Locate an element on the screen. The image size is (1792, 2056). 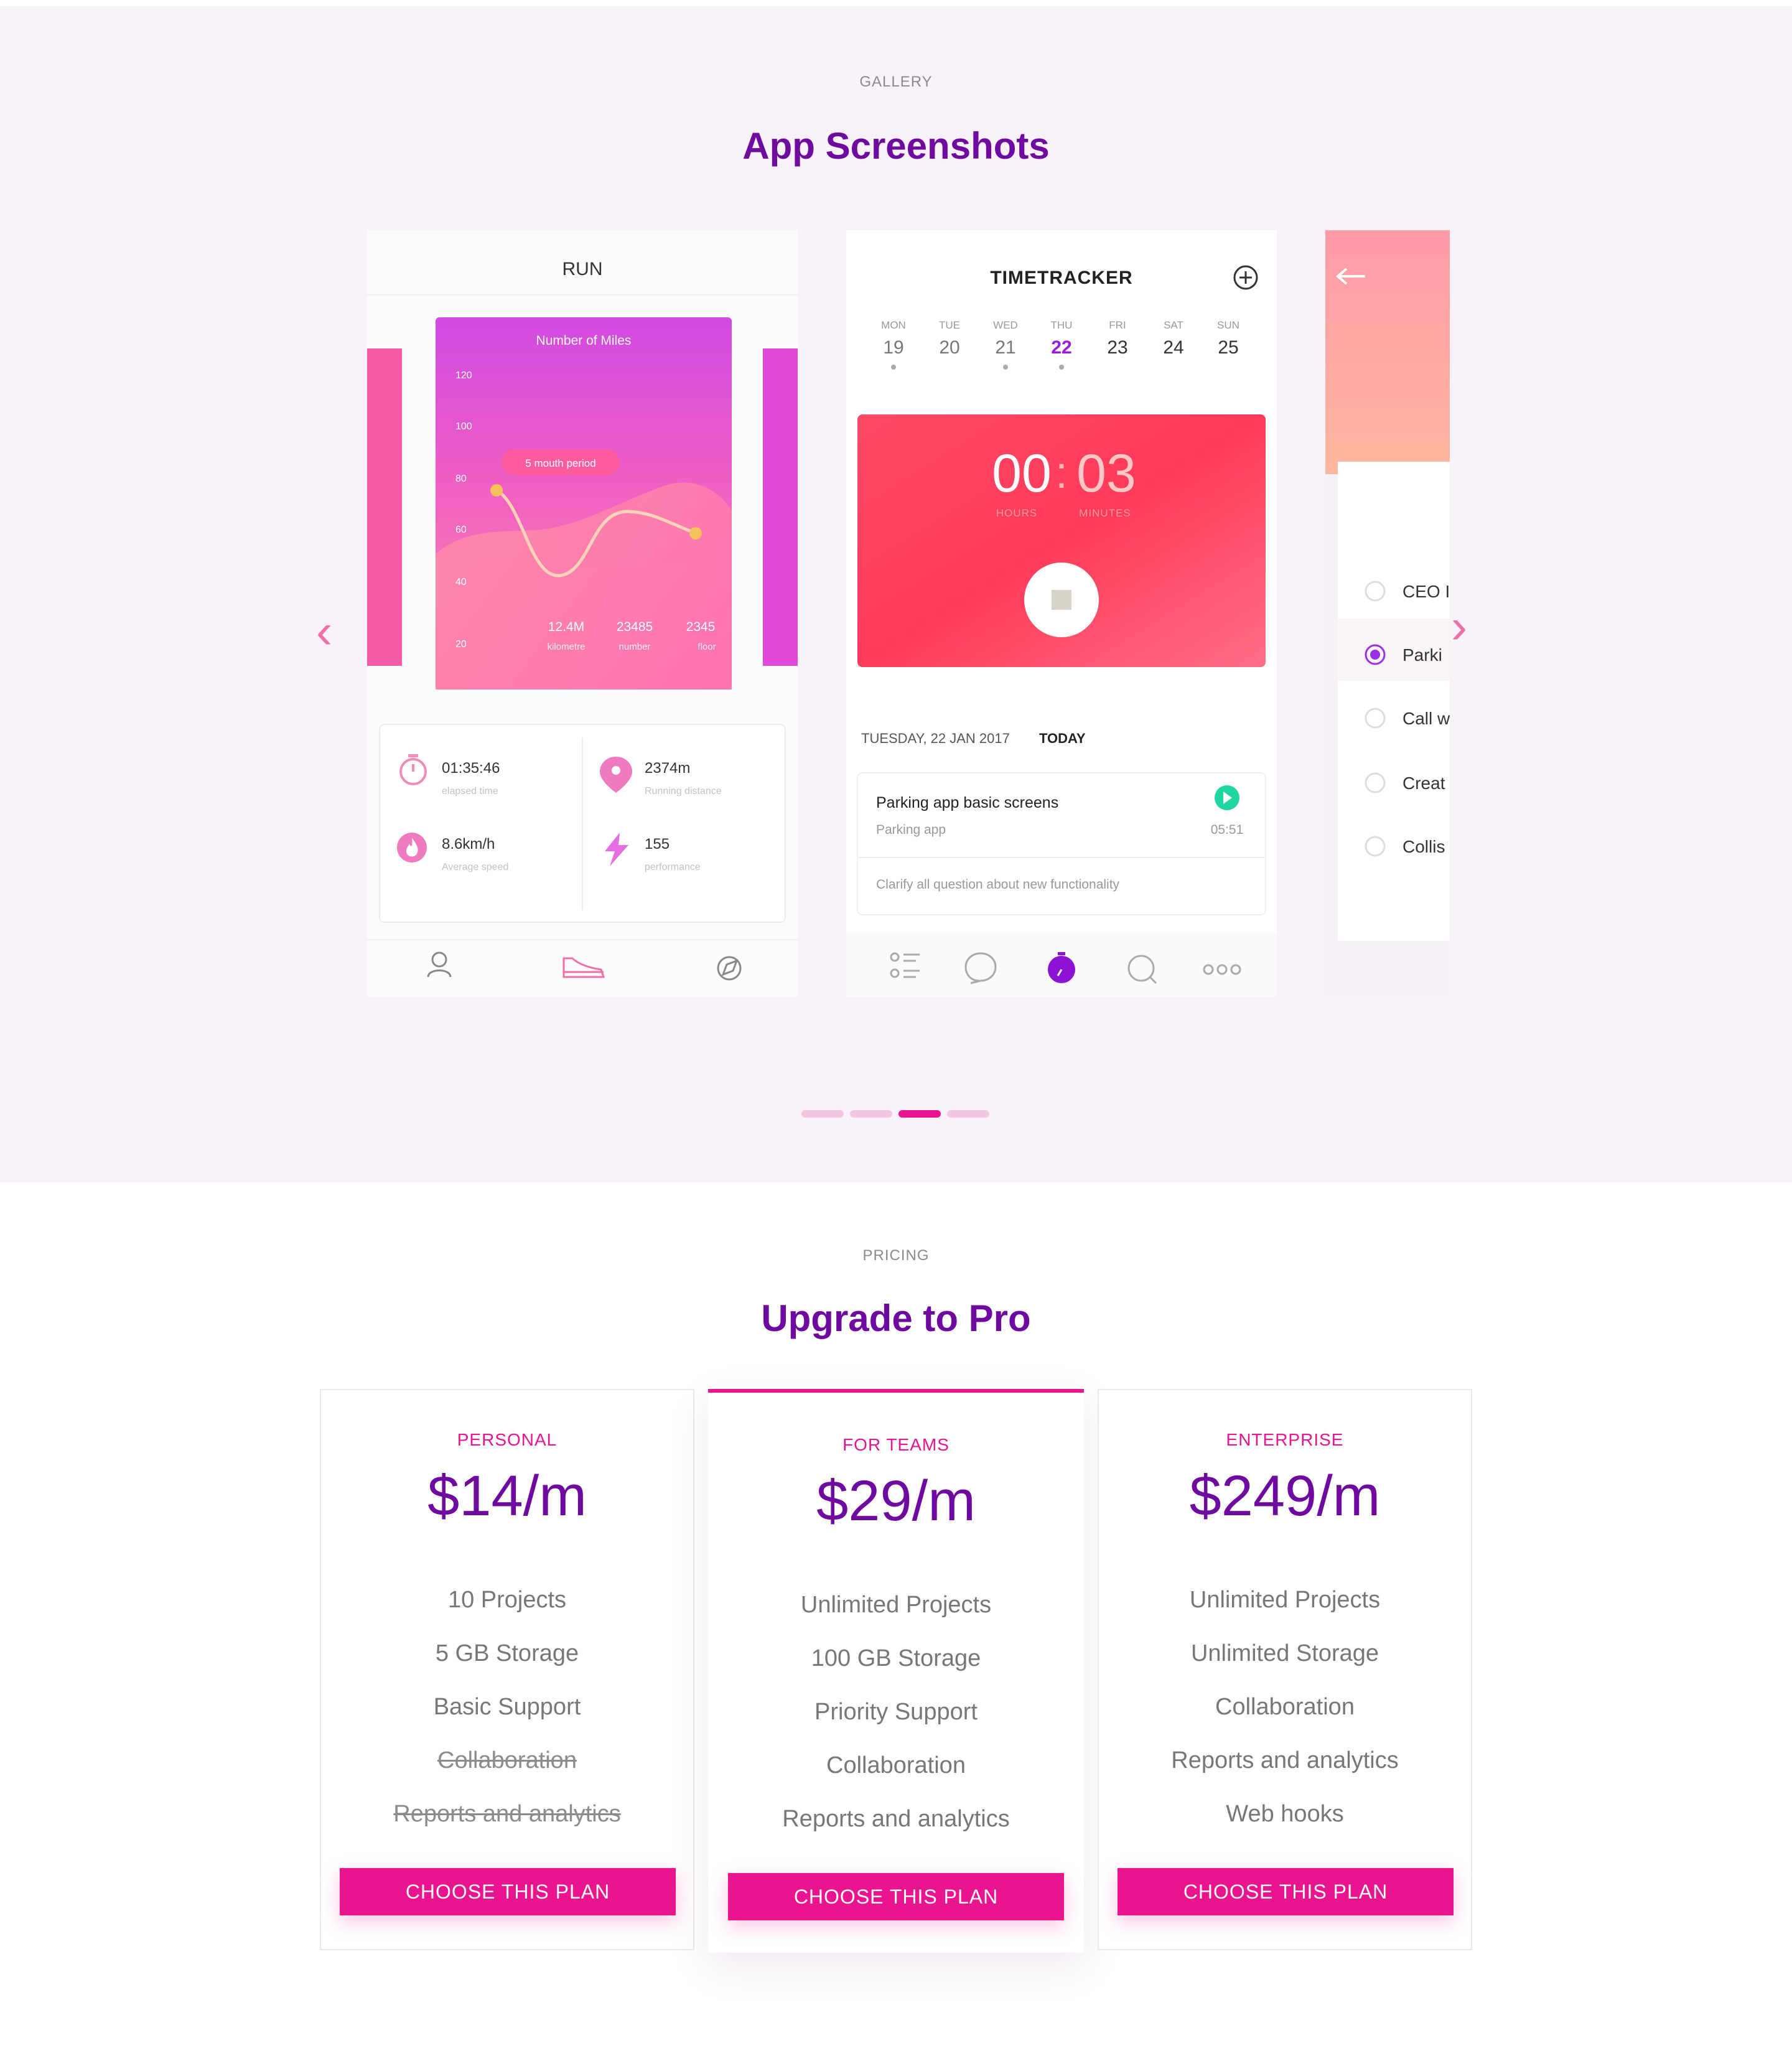
run-summary-value: 2345 is located at coordinates (701, 627).